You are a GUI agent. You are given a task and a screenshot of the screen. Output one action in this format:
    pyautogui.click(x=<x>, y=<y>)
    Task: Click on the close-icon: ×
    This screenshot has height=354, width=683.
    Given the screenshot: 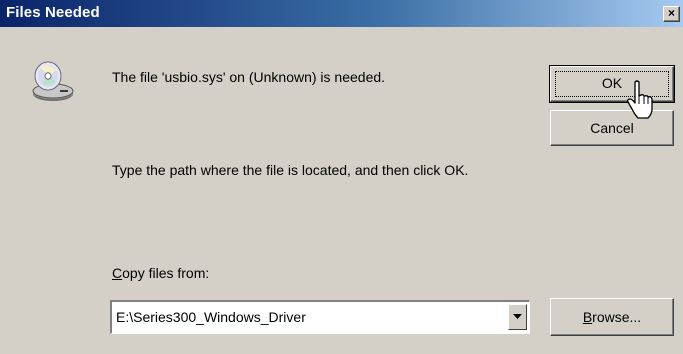 What is the action you would take?
    pyautogui.click(x=671, y=13)
    